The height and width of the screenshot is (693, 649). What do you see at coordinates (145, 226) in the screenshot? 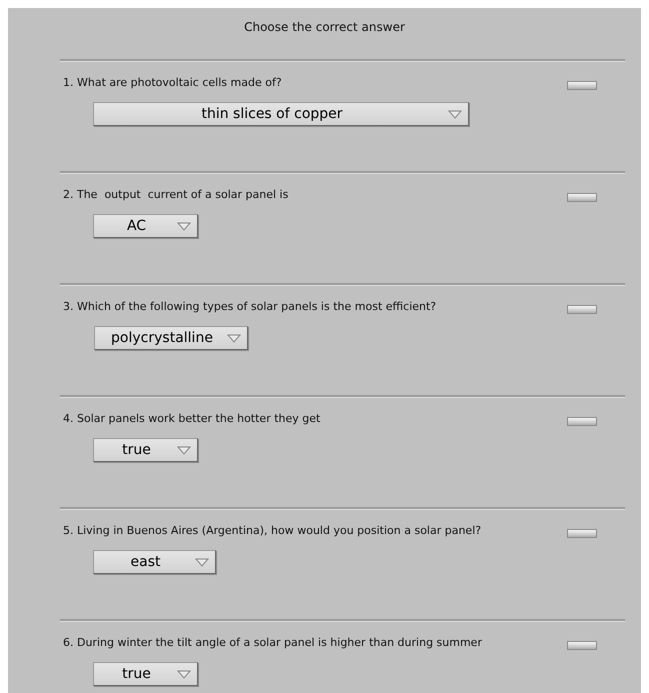
I see `answer-dropdown: AC` at bounding box center [145, 226].